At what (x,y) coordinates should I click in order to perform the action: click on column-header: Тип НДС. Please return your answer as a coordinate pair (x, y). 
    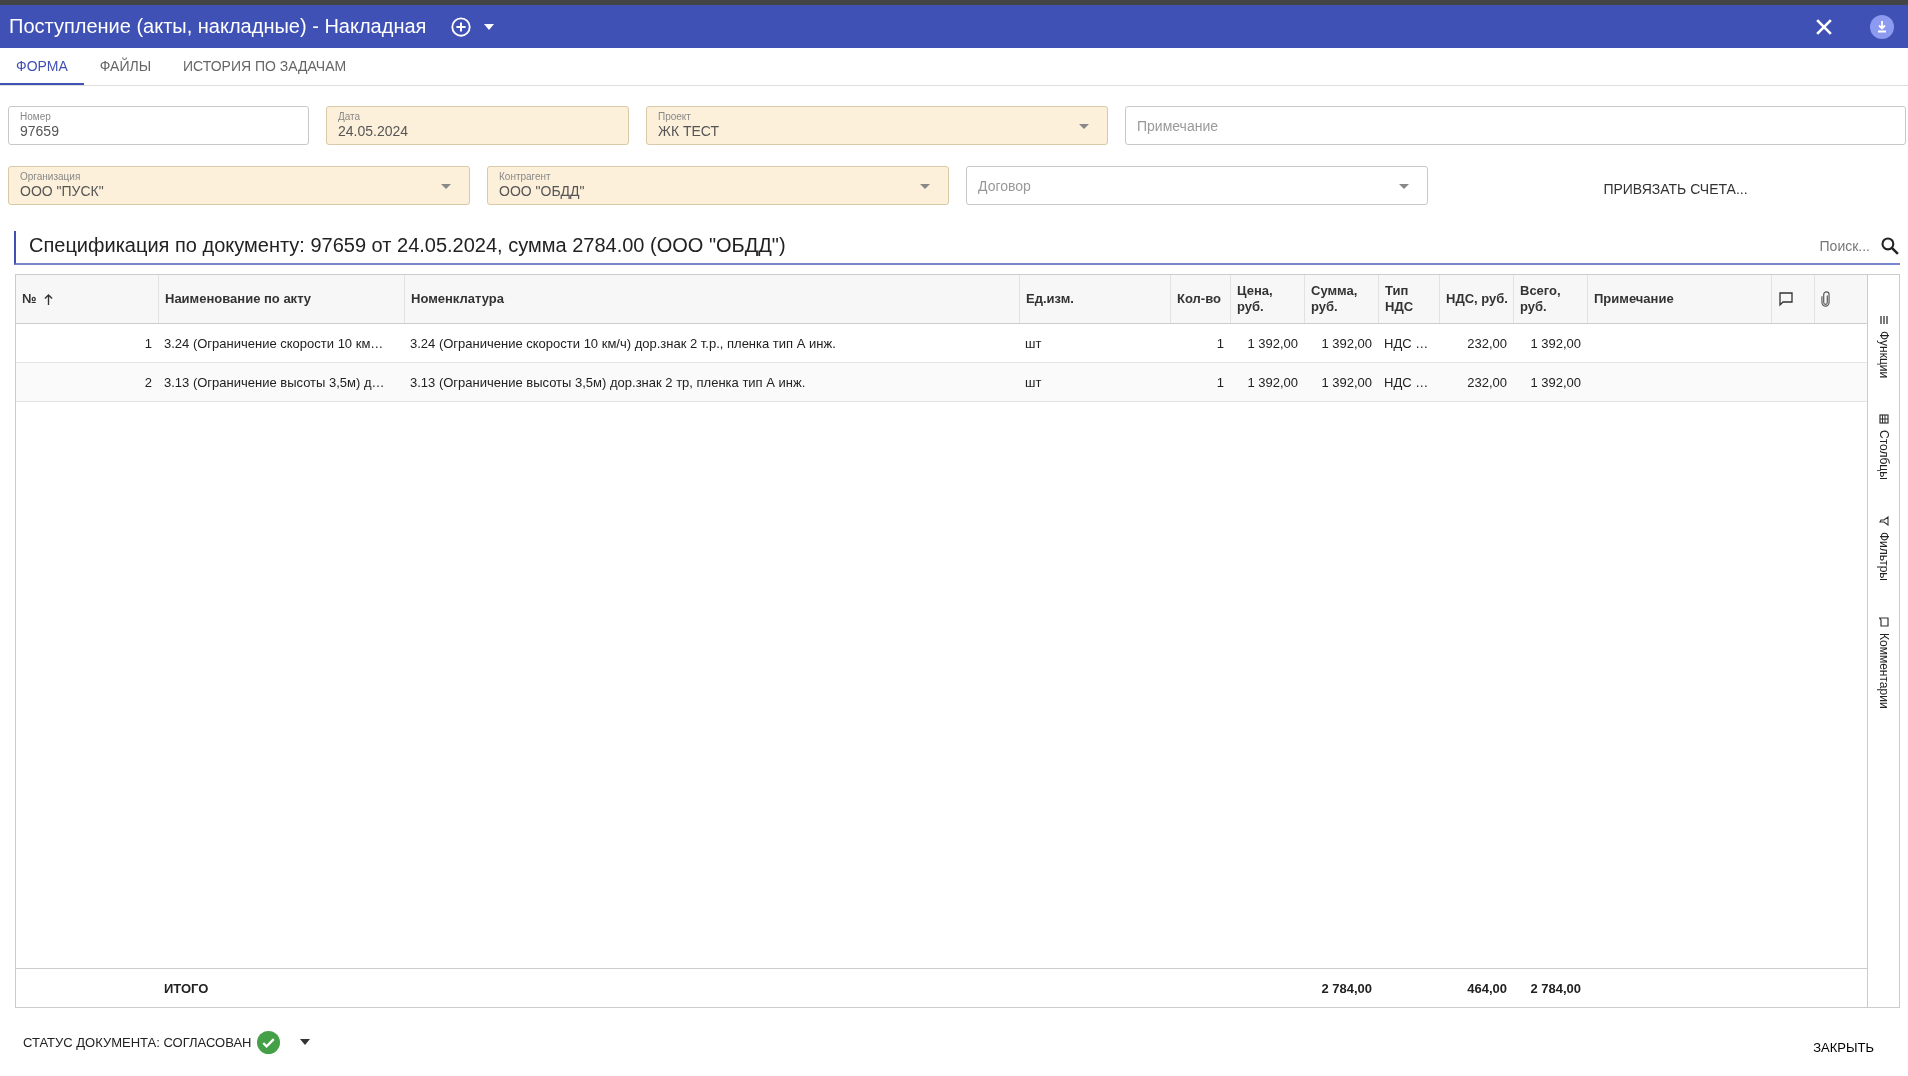
    Looking at the image, I should click on (1399, 299).